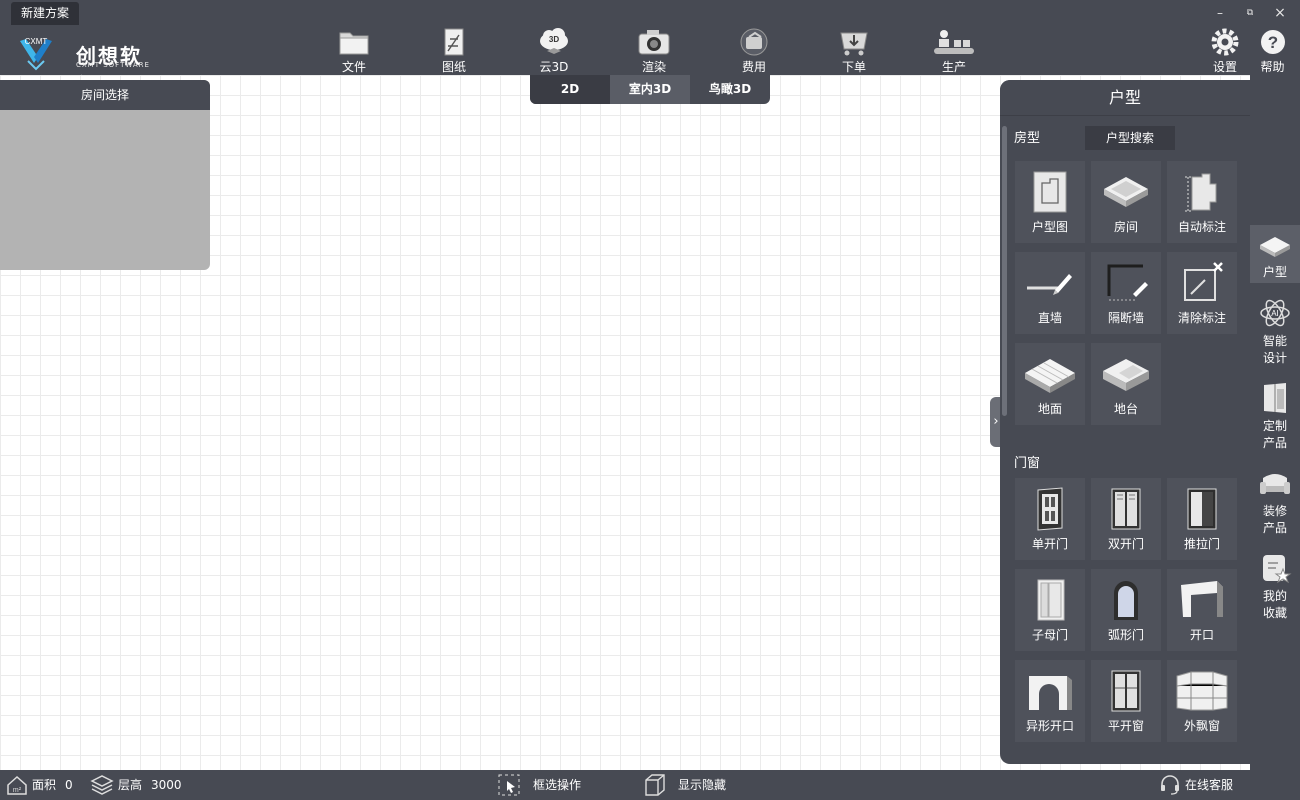 The image size is (1300, 800). I want to click on lib-item-label: 自动标注, so click(1201, 227).